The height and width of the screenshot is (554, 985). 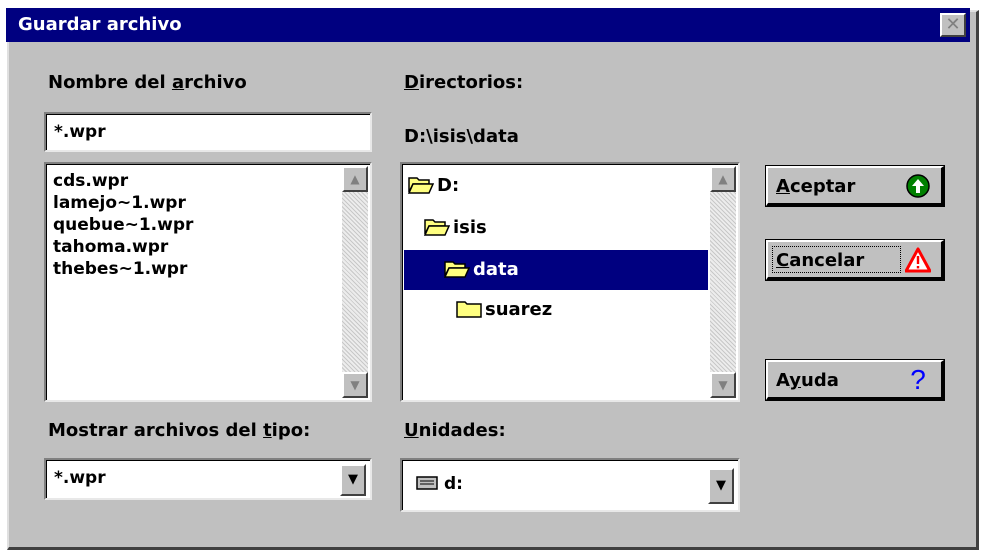 What do you see at coordinates (123, 203) in the screenshot?
I see `list-item: lamejo~1.wpr` at bounding box center [123, 203].